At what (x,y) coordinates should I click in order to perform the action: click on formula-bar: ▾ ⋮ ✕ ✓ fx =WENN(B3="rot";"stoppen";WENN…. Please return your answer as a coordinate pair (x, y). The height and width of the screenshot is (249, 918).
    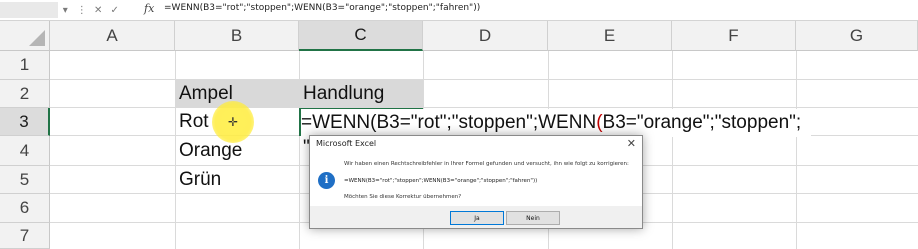
    Looking at the image, I should click on (459, 10).